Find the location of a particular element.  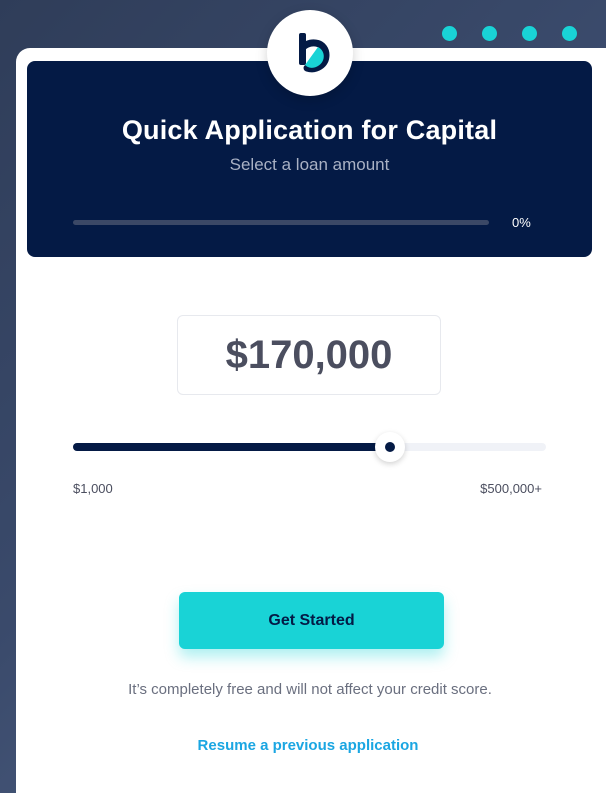

loan-amount-slider is located at coordinates (309, 447).